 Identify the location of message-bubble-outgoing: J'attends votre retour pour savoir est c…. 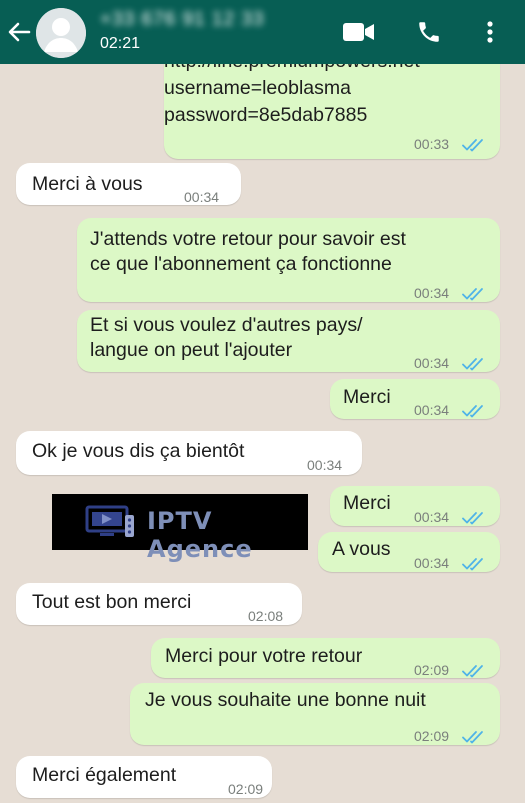
(288, 260).